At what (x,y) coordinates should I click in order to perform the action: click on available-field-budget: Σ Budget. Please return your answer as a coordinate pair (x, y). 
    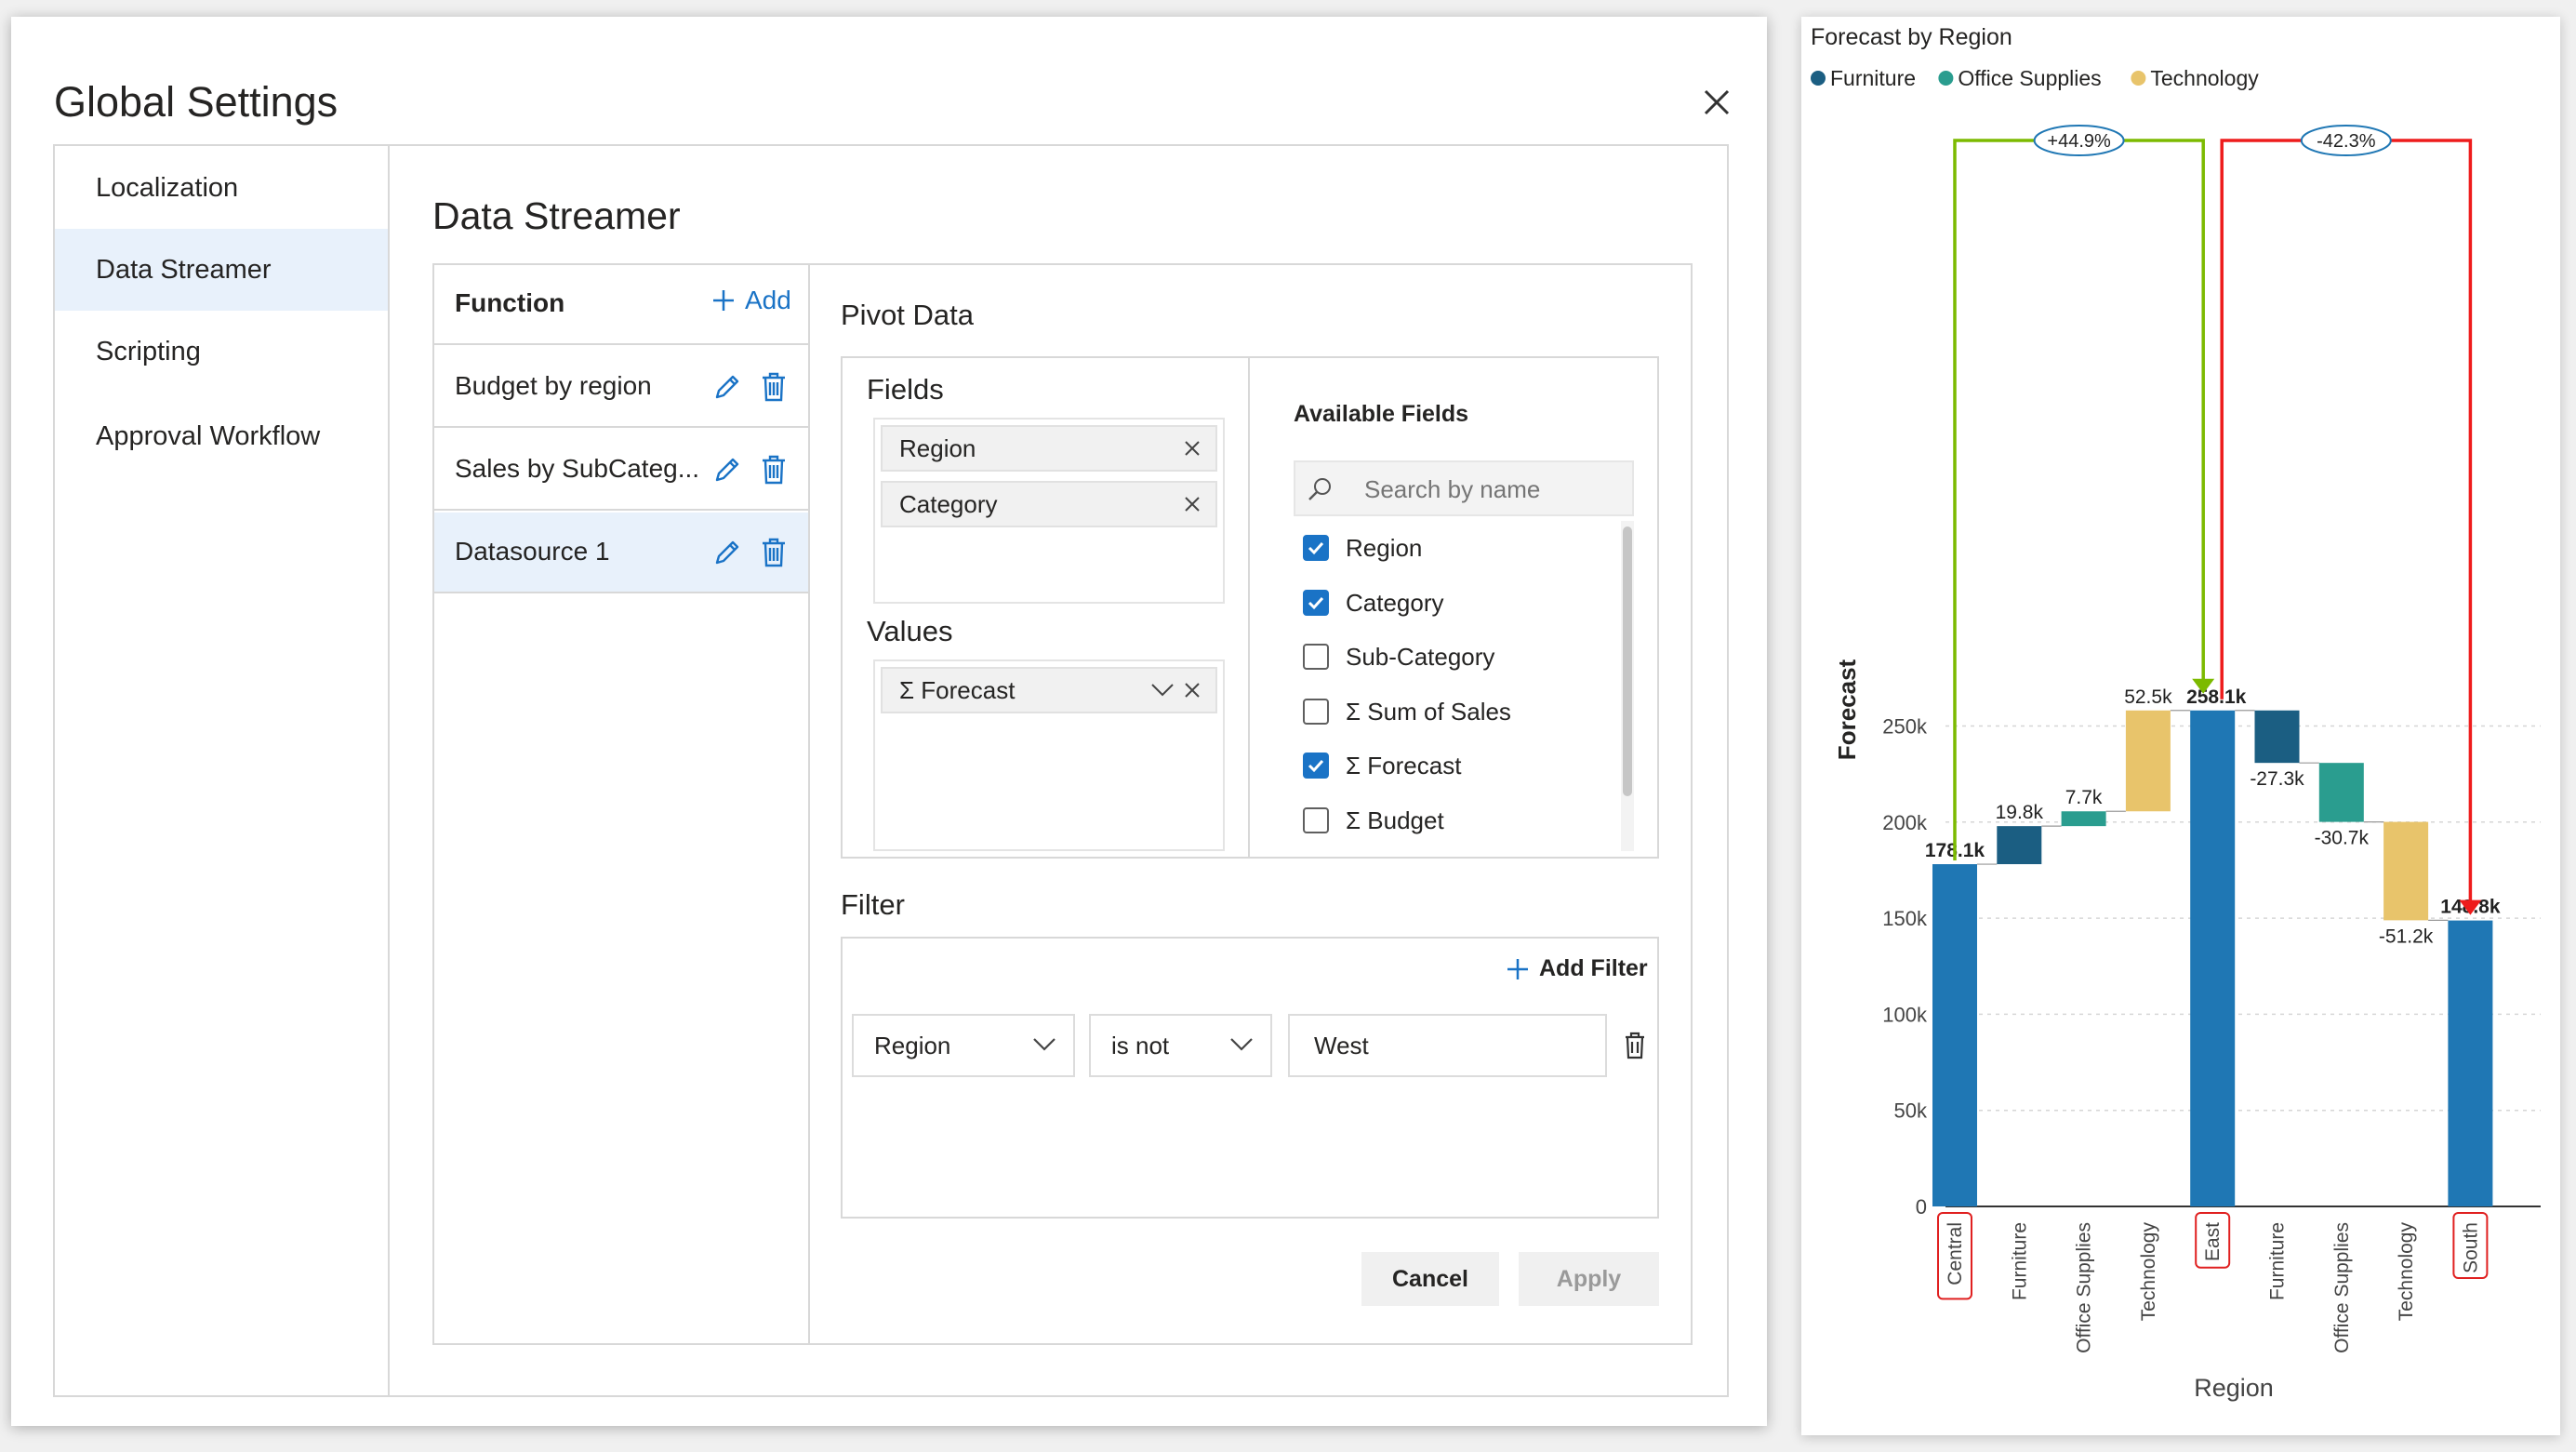
    Looking at the image, I should click on (1373, 820).